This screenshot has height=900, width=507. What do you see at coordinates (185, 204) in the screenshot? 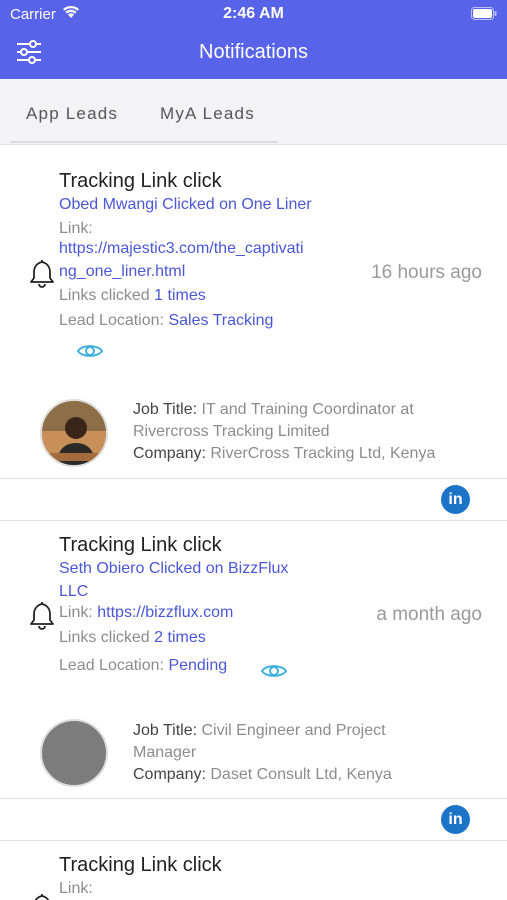
I see `clicked-line: Obed Mwangi Clicked on One Liner` at bounding box center [185, 204].